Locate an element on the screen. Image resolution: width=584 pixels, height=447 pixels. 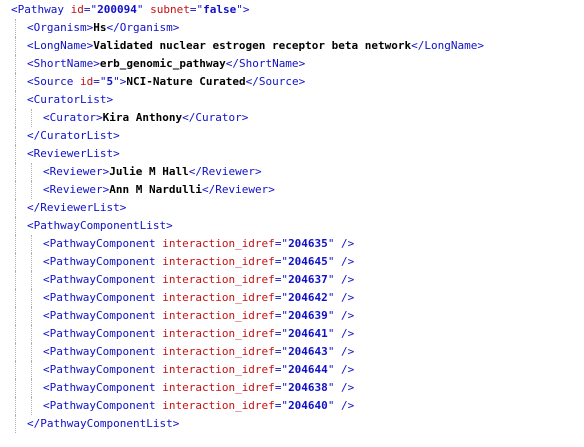
xml-line-reviewer: <Reviewer>Ann M Nardulli</Reviewer> is located at coordinates (292, 190).